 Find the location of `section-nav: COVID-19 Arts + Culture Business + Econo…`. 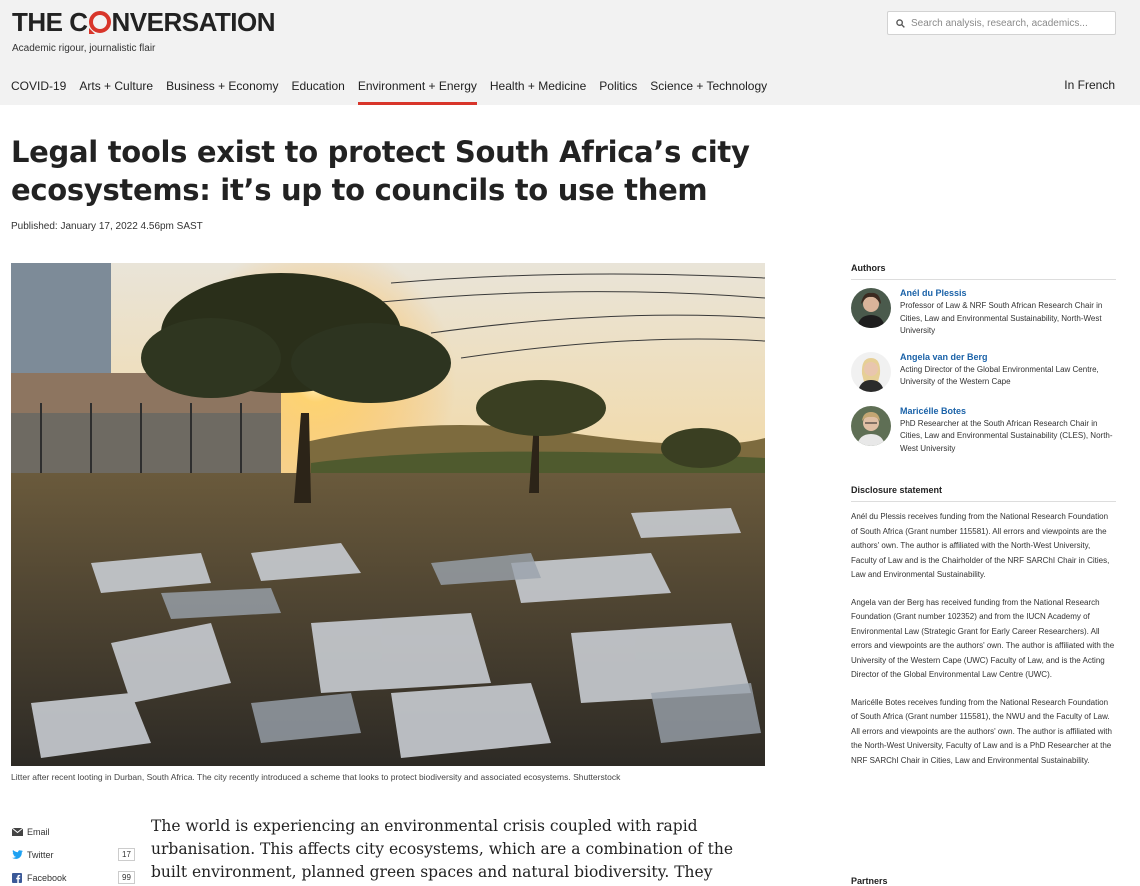

section-nav: COVID-19 Arts + Culture Business + Econo… is located at coordinates (395, 91).